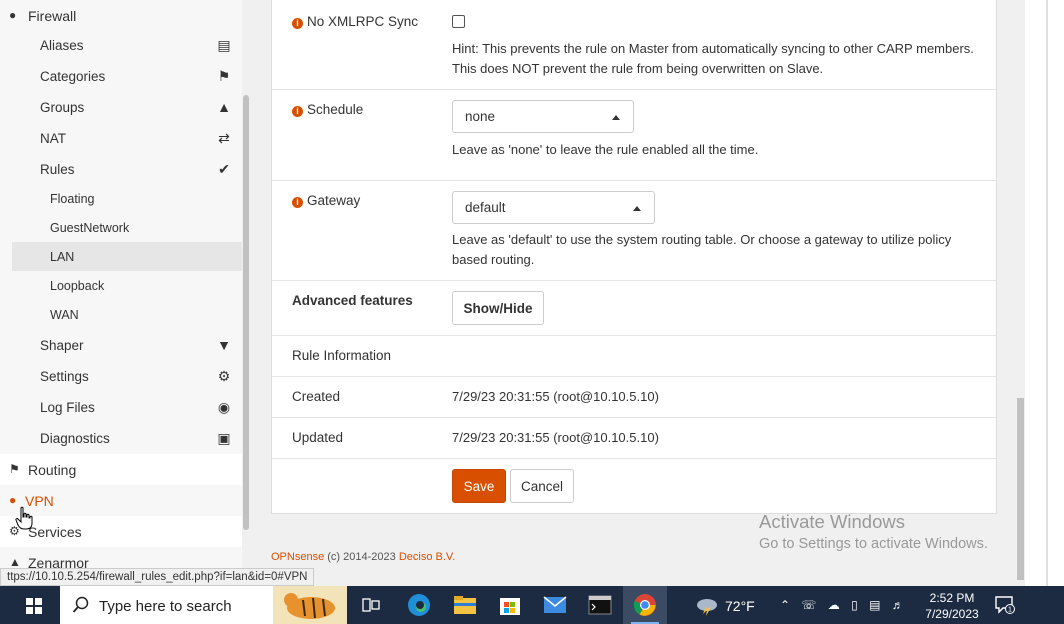  Describe the element at coordinates (62, 256) in the screenshot. I see `sidebar-item-label: LAN` at that location.